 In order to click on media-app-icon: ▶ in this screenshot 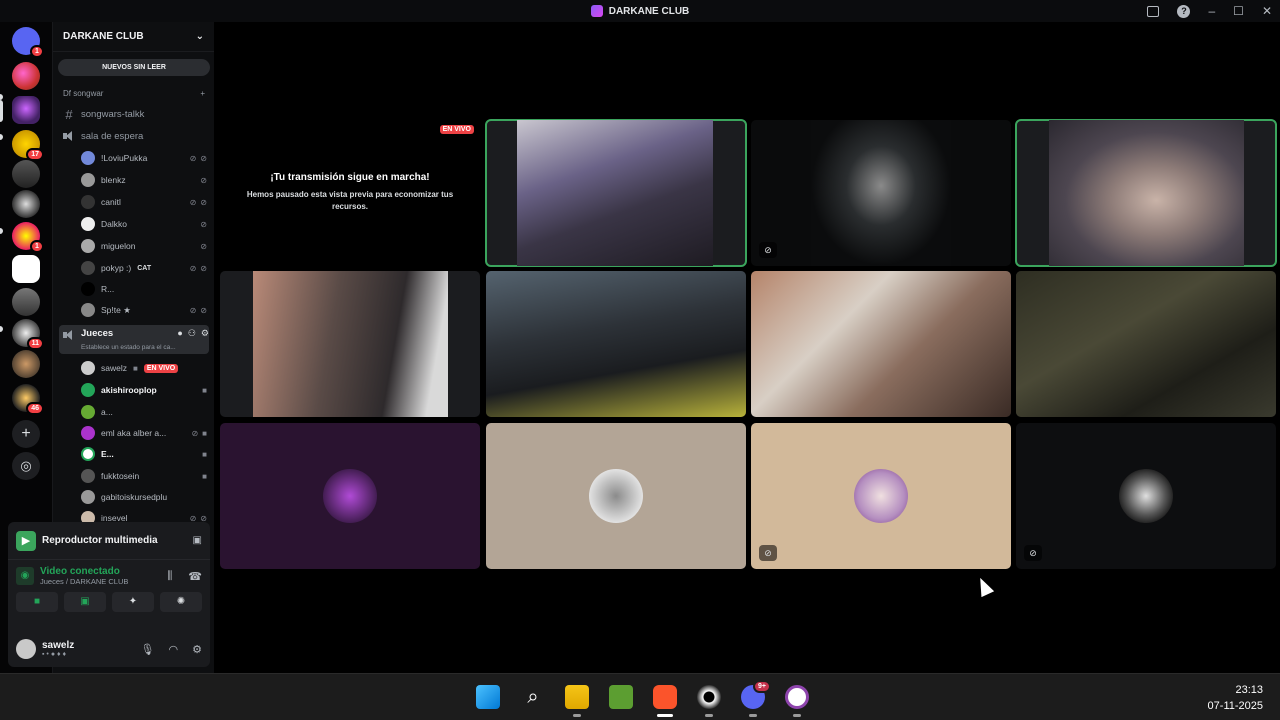, I will do `click(26, 540)`.